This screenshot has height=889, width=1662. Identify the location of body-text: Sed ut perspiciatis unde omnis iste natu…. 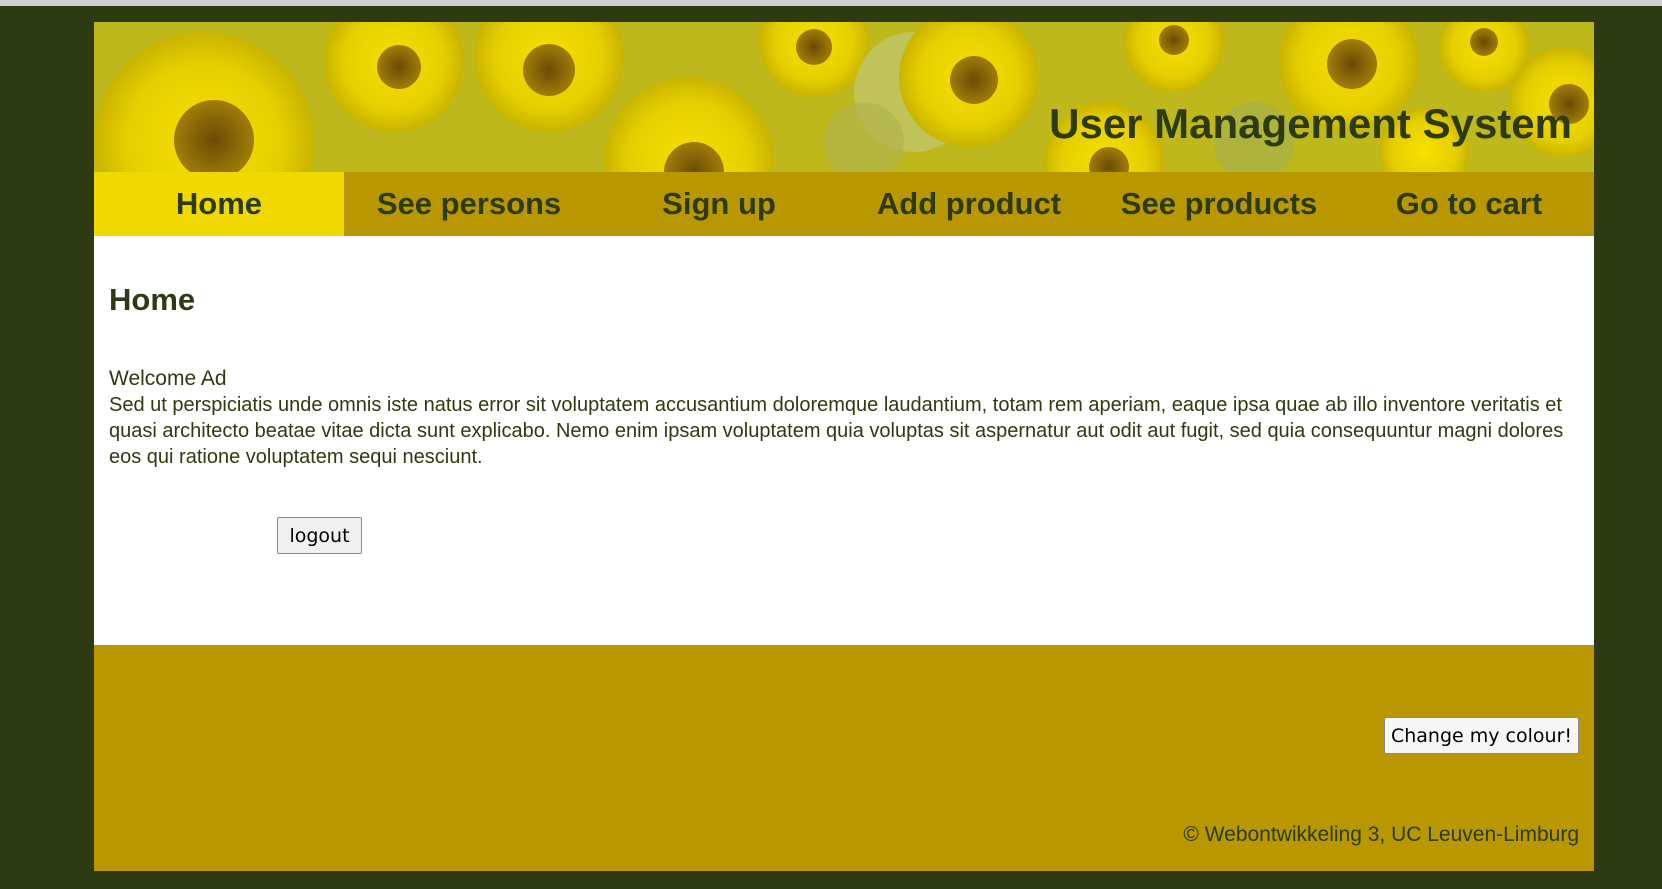
(836, 431).